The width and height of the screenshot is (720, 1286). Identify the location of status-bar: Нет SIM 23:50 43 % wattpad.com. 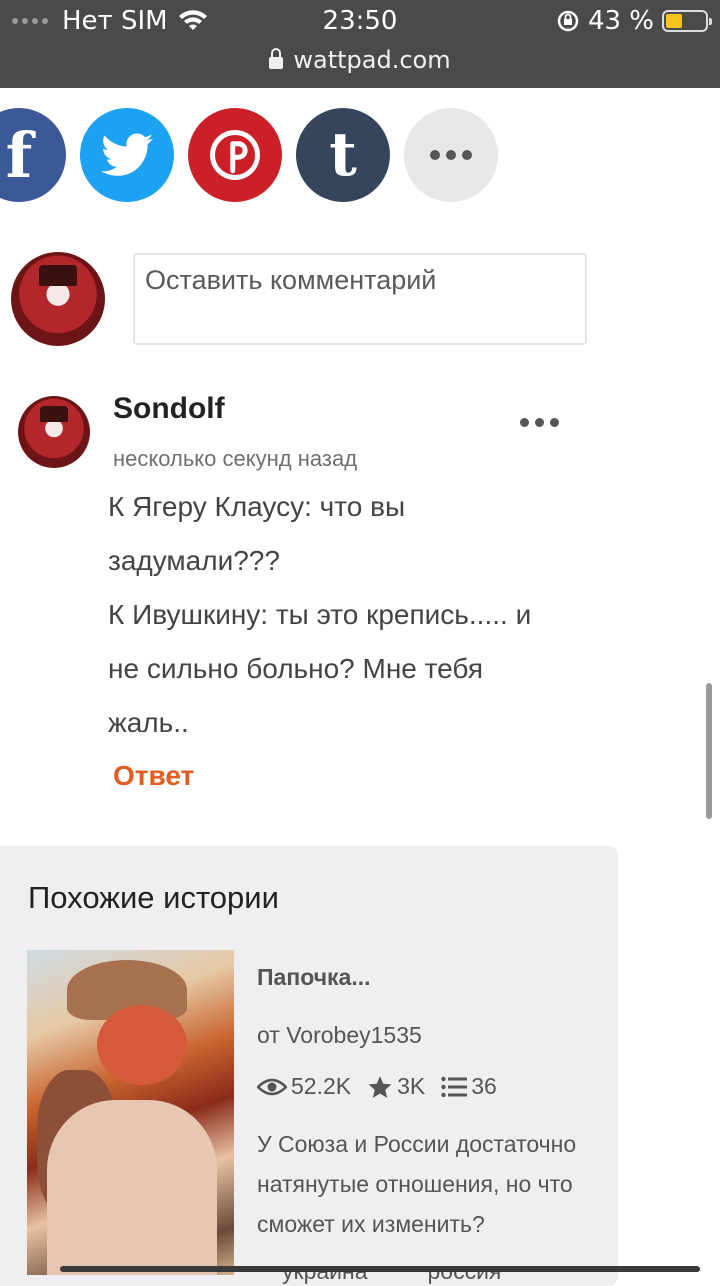
(360, 44).